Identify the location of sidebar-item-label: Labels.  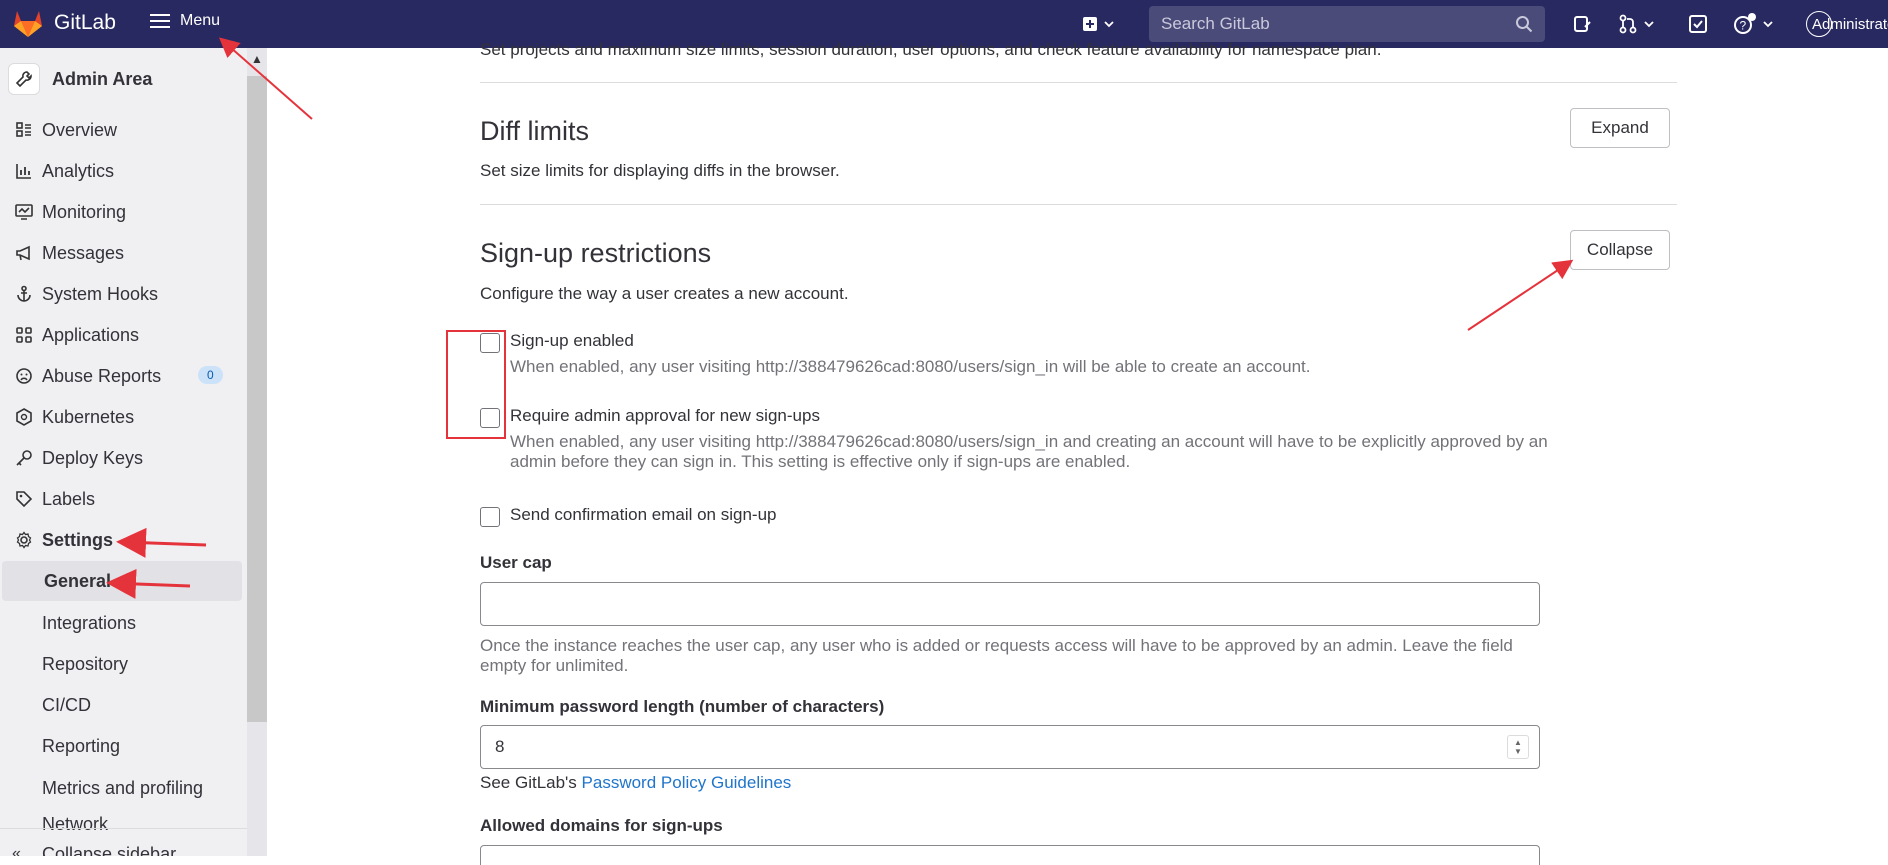
(69, 498).